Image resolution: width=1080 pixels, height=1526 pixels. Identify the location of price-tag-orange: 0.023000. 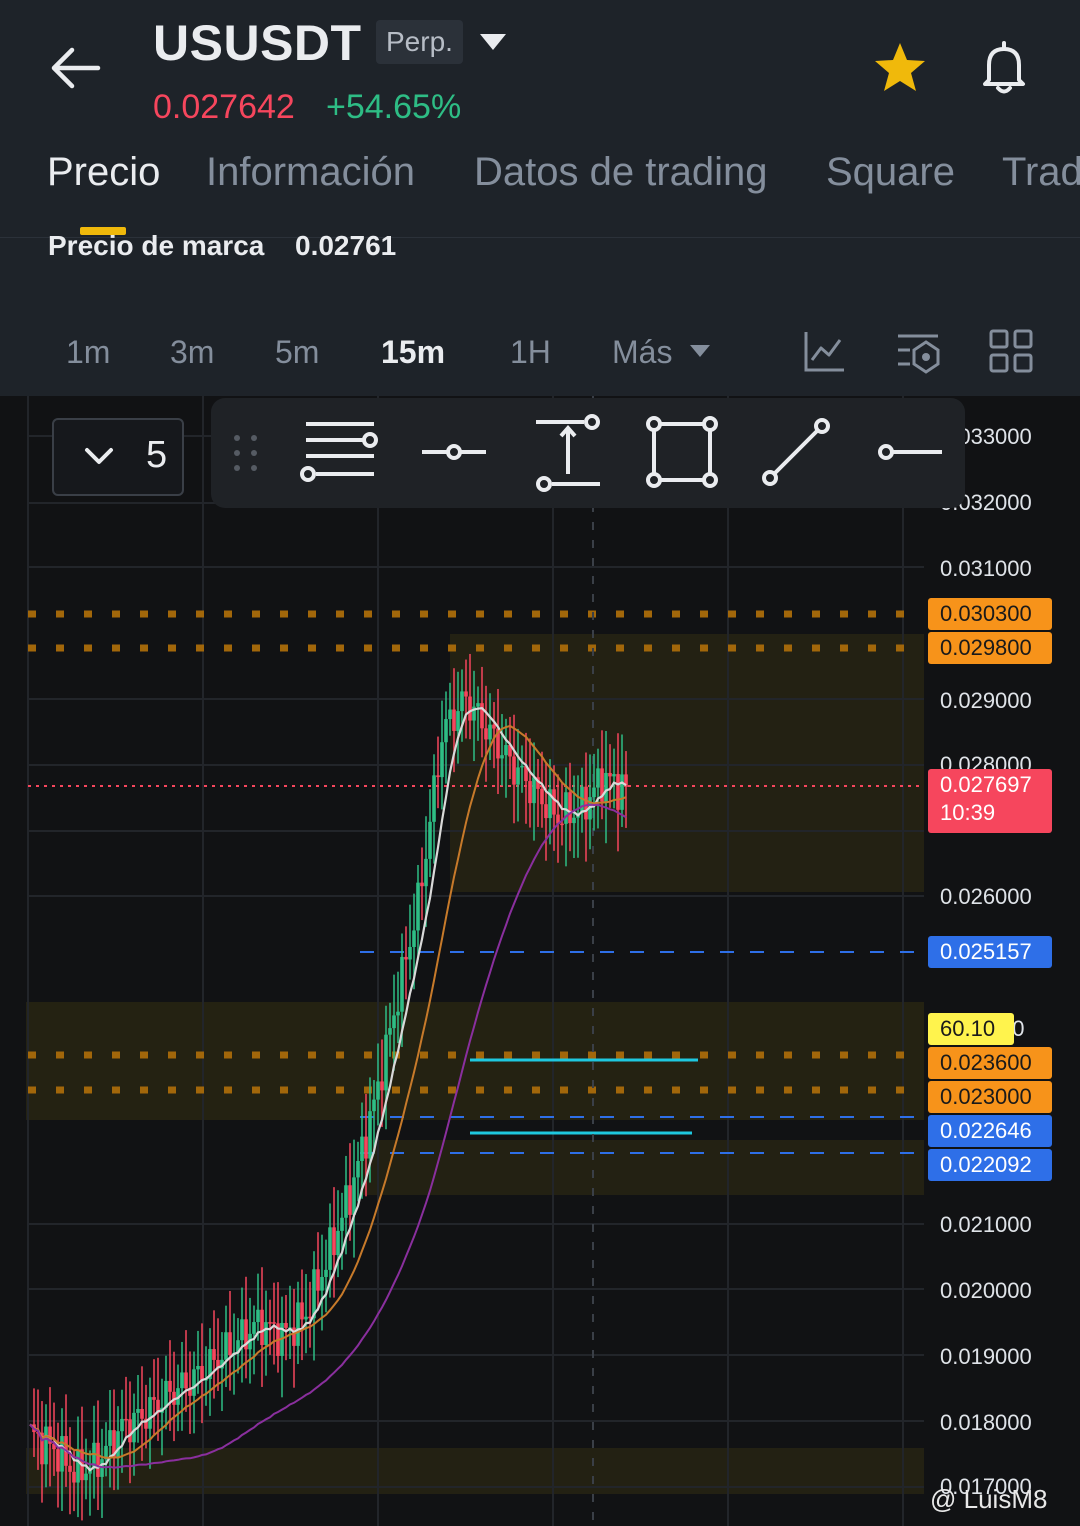
(990, 1097).